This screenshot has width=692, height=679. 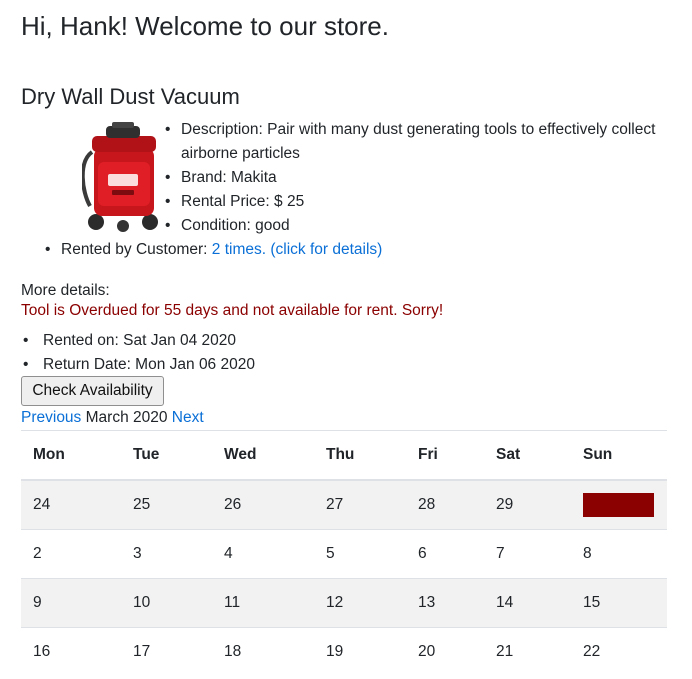 What do you see at coordinates (71, 504) in the screenshot?
I see `calendar-day: 24` at bounding box center [71, 504].